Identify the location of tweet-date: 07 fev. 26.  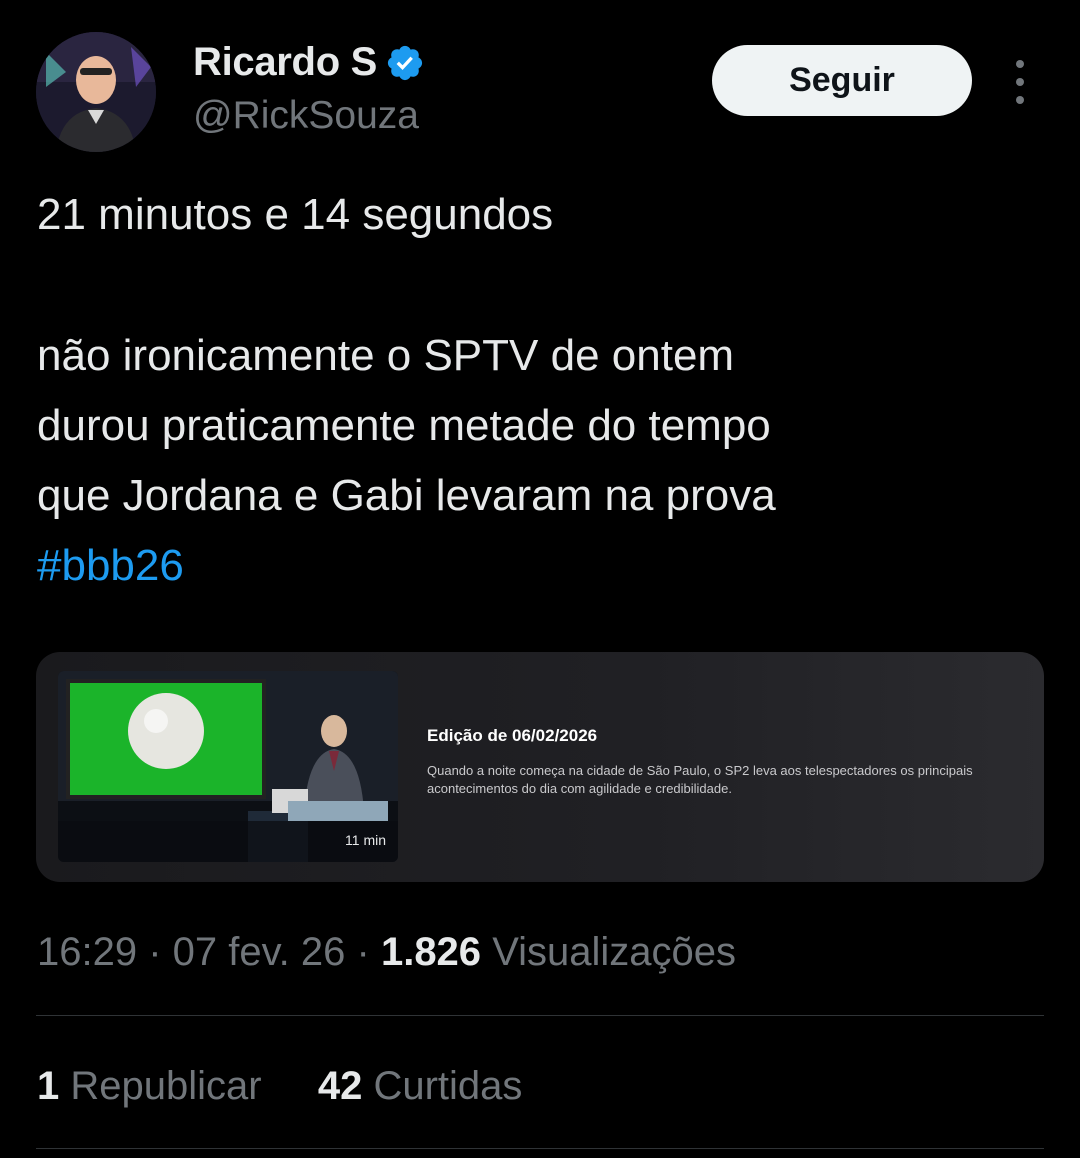
(259, 952).